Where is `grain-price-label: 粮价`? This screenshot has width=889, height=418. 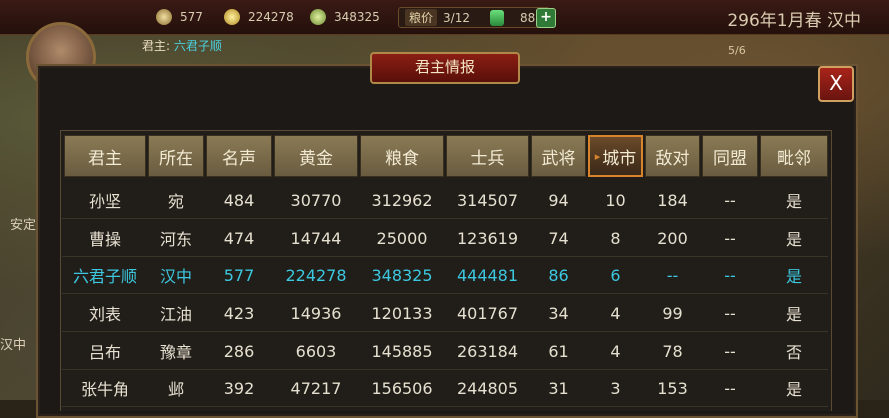 grain-price-label: 粮价 is located at coordinates (421, 17).